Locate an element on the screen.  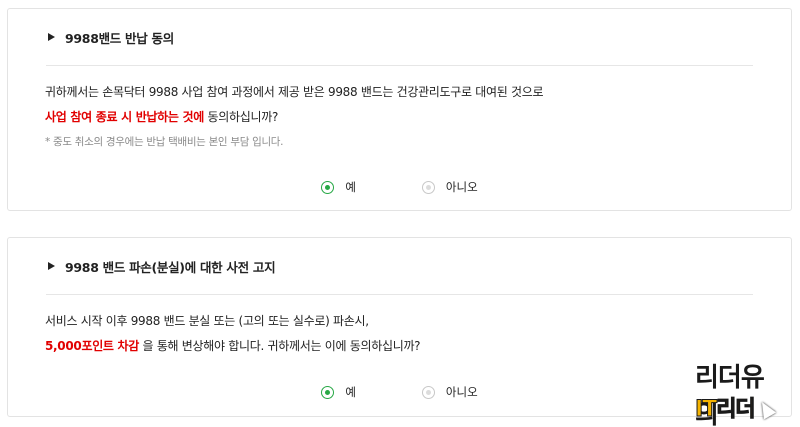
emphasis-text: 사업 참여 종료 시 반납하는 것에 is located at coordinates (125, 117).